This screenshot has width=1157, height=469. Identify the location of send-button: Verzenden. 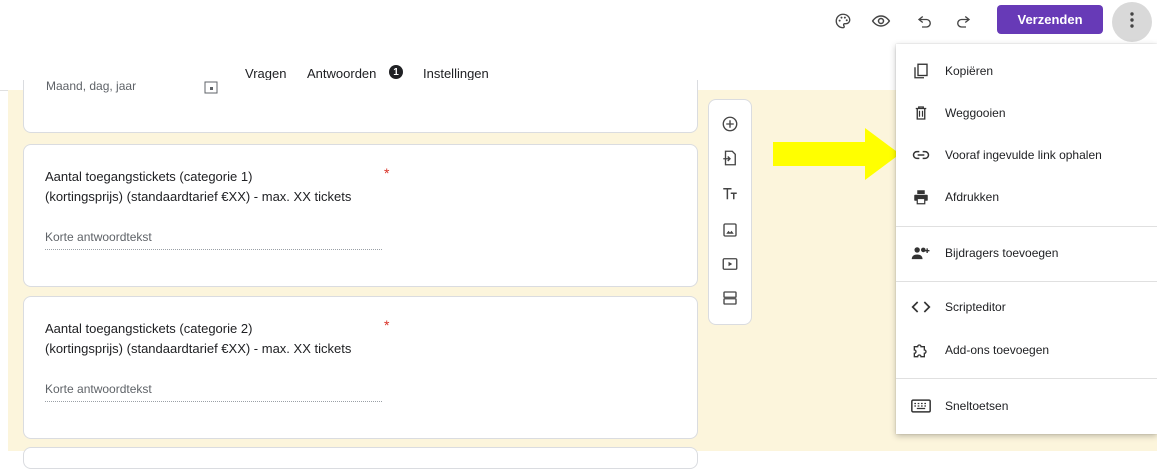
(1050, 19).